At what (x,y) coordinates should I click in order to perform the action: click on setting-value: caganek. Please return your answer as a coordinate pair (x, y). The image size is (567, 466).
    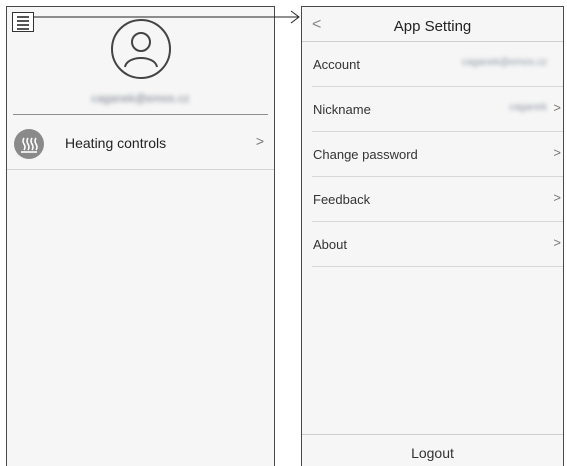
    Looking at the image, I should click on (528, 107).